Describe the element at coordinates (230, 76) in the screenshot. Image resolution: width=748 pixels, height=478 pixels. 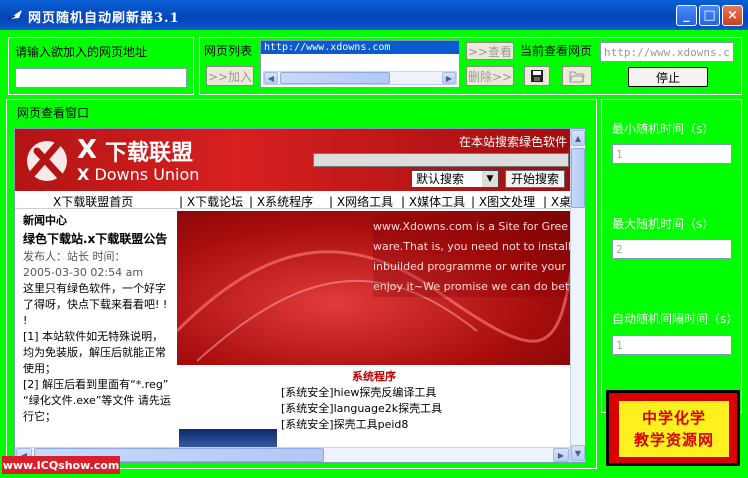
I see `add-button: >>加入` at that location.